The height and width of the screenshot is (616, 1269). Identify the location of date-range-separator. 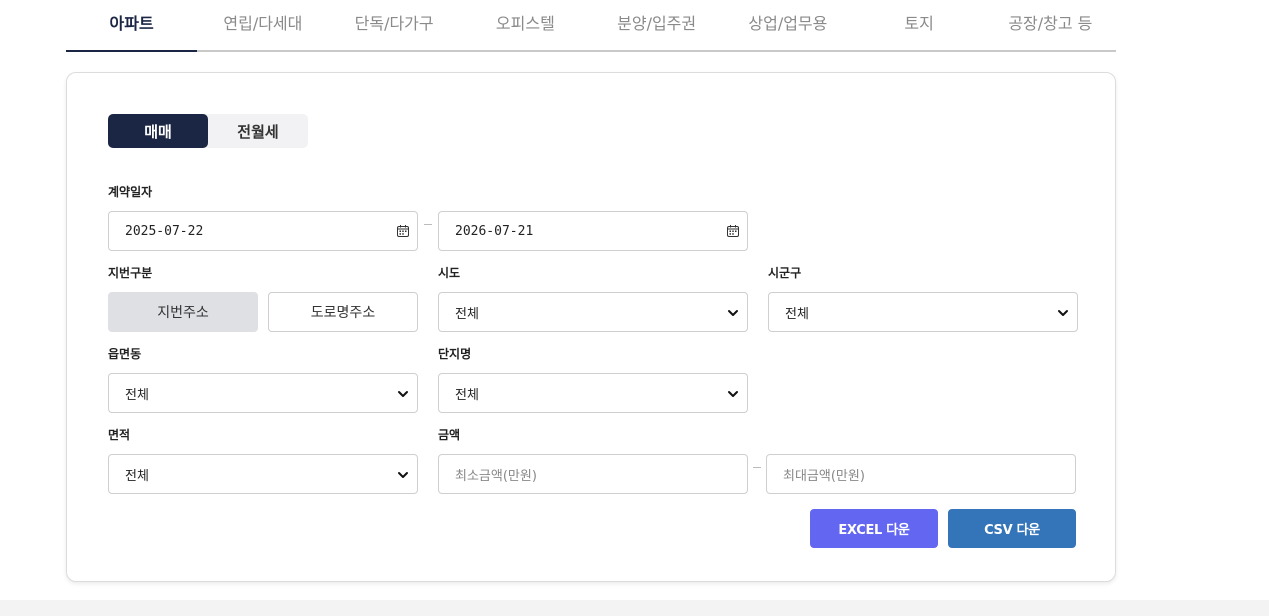
(428, 224).